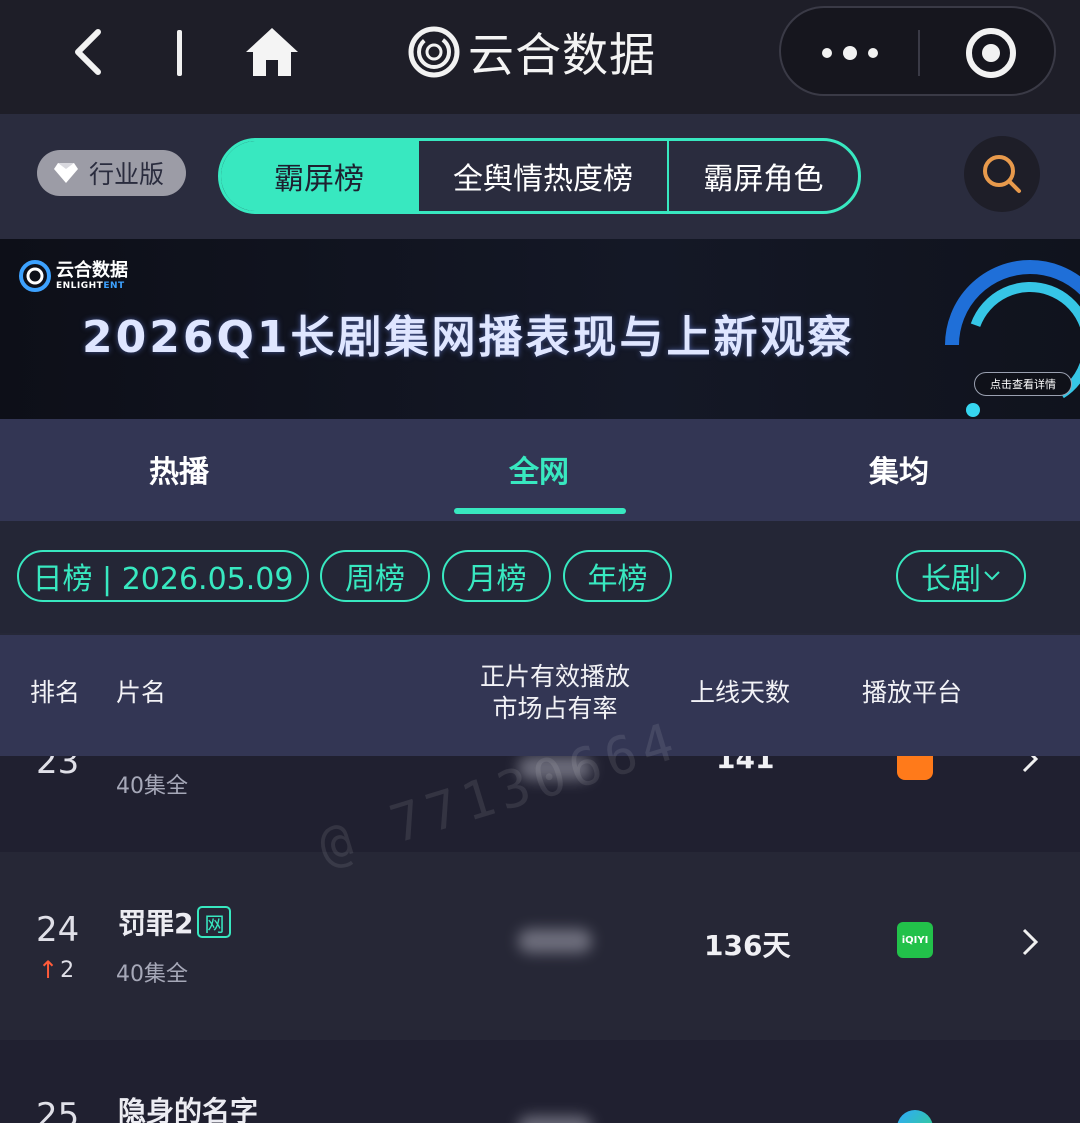  I want to click on active-tab-indicator, so click(540, 511).